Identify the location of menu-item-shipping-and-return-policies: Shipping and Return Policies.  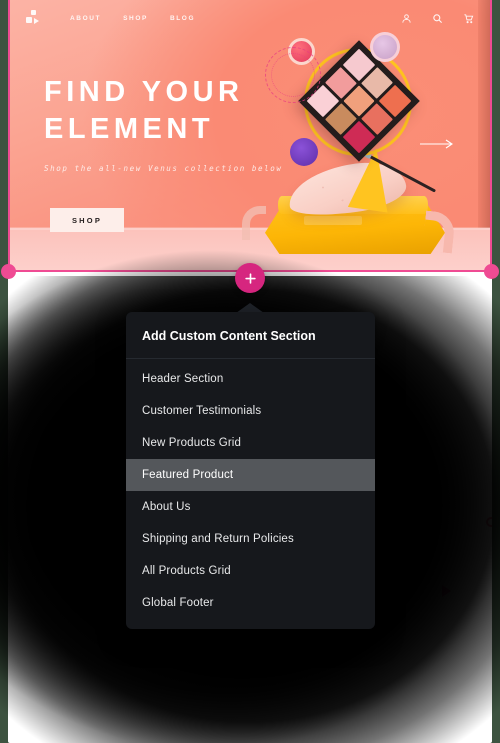
(250, 539).